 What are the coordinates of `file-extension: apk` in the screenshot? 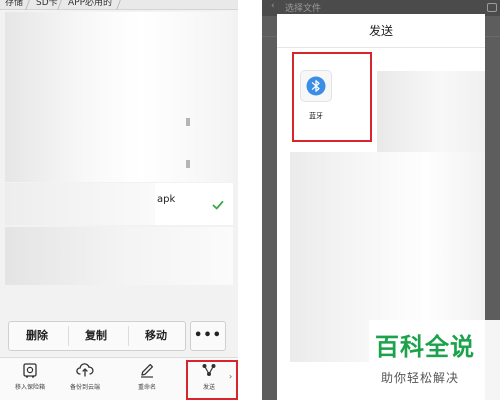 It's located at (166, 199).